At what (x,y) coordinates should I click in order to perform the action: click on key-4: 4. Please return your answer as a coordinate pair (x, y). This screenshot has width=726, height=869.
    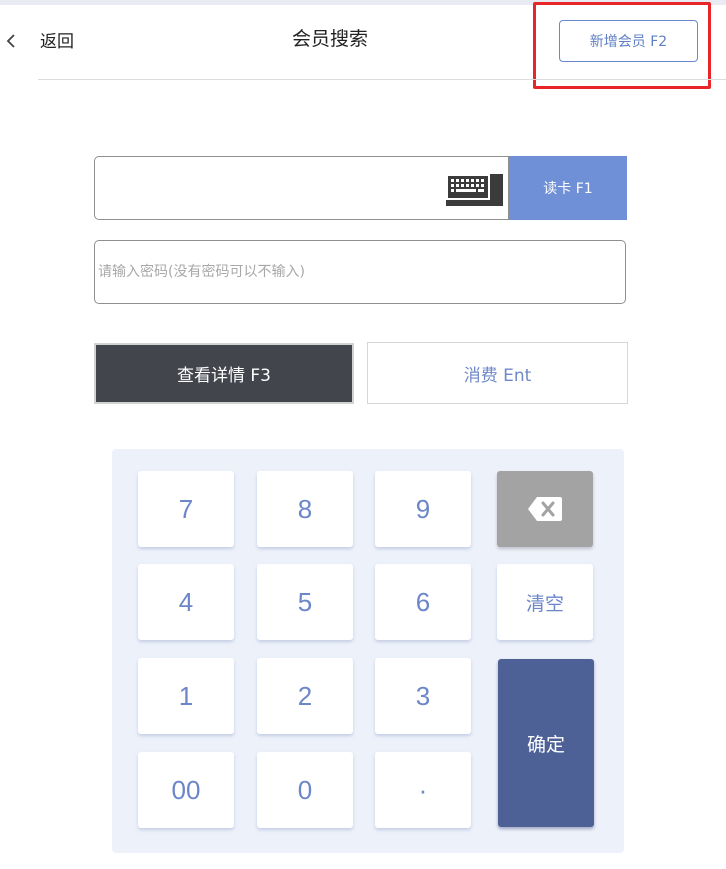
    Looking at the image, I should click on (186, 602).